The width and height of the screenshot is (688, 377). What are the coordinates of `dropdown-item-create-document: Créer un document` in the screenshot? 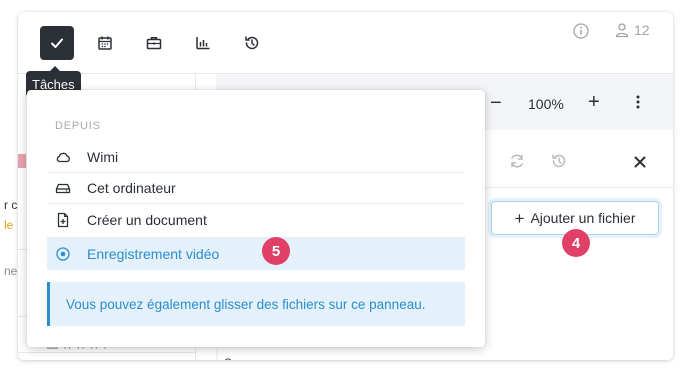 It's located at (256, 219).